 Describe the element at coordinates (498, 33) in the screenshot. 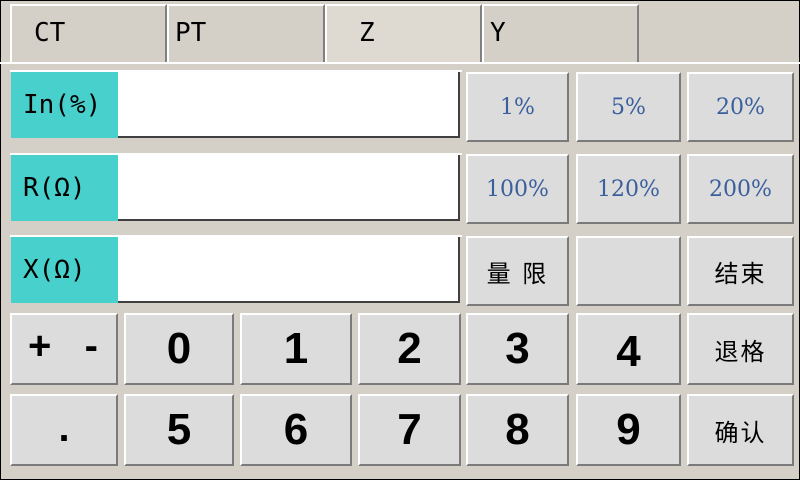

I see `tab-y-label: Y` at that location.